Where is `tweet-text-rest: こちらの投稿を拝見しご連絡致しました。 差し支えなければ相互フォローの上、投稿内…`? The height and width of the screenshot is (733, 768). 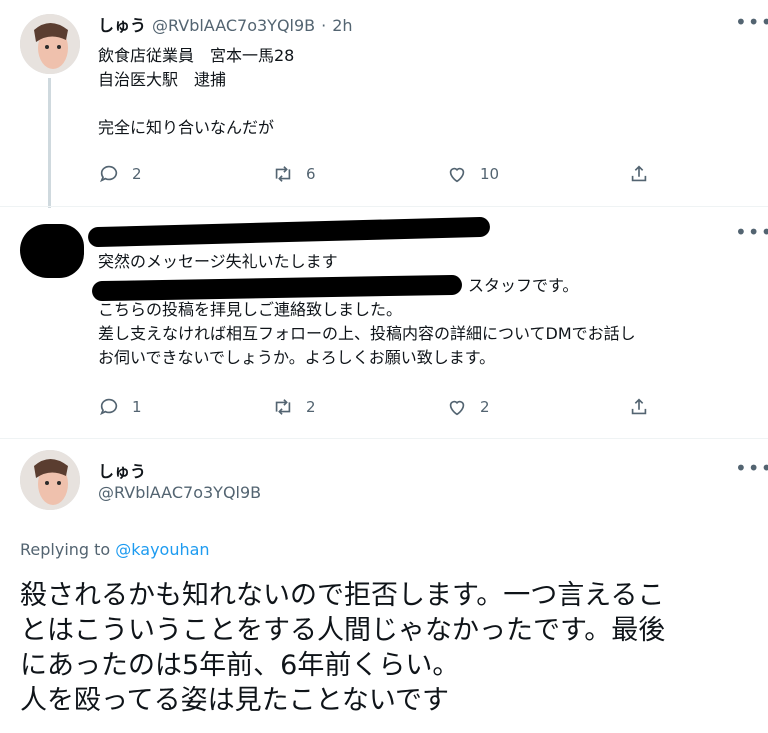 tweet-text-rest: こちらの投稿を拝見しご連絡致しました。 差し支えなければ相互フォローの上、投稿内… is located at coordinates (367, 333).